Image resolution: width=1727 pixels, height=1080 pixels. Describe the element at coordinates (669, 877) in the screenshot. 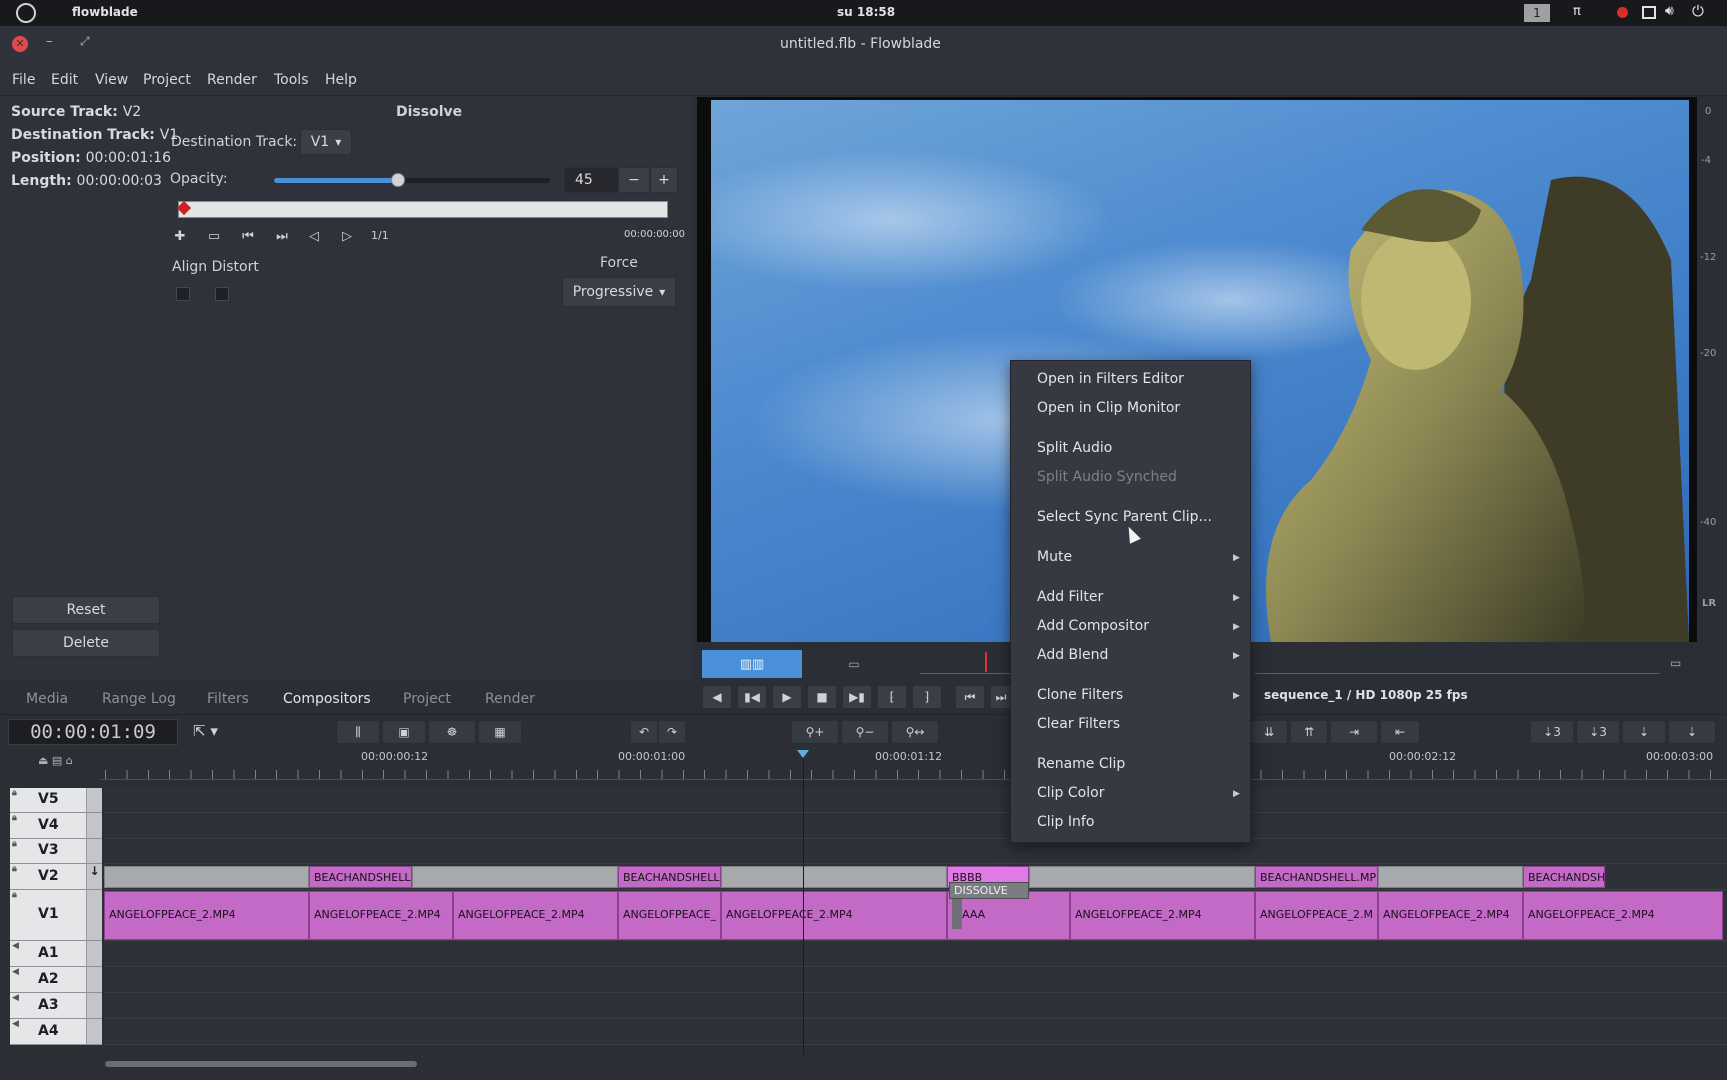

I see `clip-v2: BEACHANDSHELL` at that location.